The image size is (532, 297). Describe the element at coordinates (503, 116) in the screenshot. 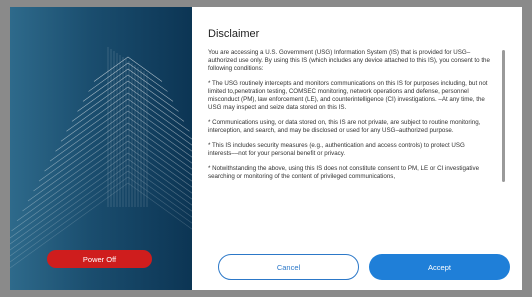

I see `scrollbar-thumb` at that location.